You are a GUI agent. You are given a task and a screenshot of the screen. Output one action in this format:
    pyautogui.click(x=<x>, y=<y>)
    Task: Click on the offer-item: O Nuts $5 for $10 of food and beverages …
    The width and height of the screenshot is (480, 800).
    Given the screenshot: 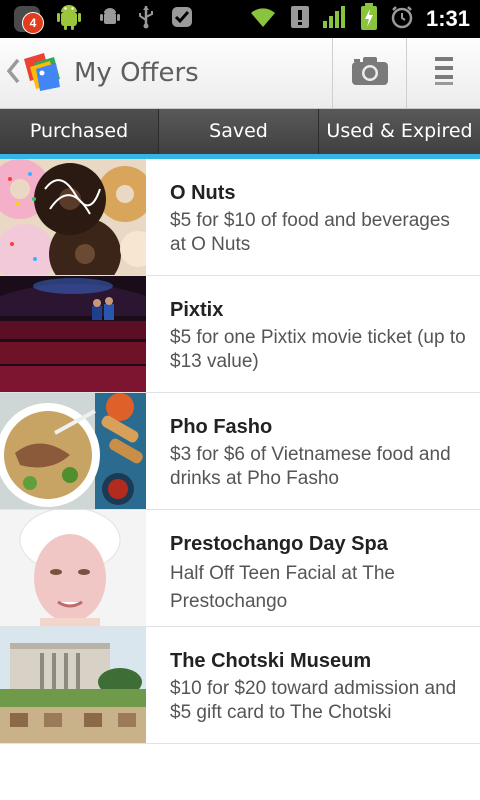 What is the action you would take?
    pyautogui.click(x=240, y=217)
    